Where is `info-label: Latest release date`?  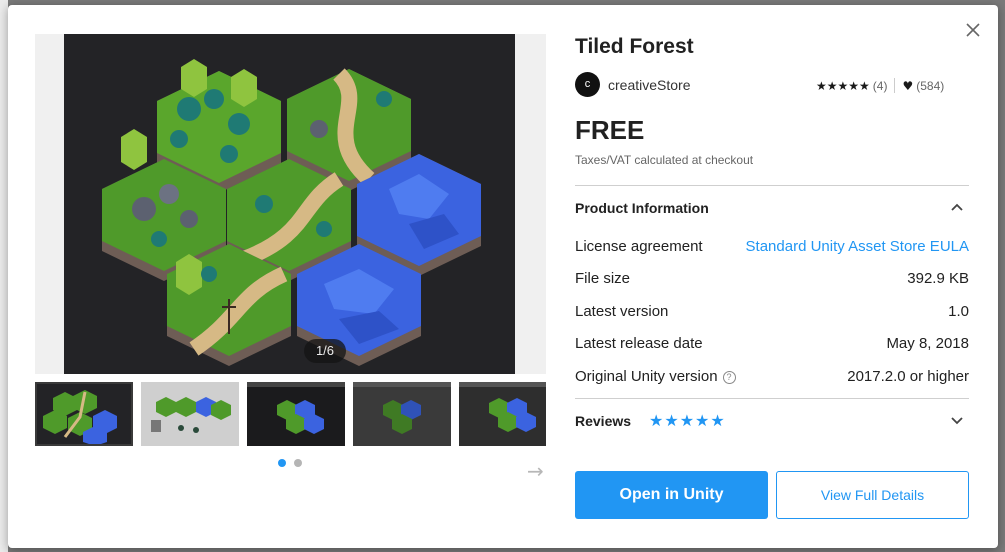 info-label: Latest release date is located at coordinates (639, 343).